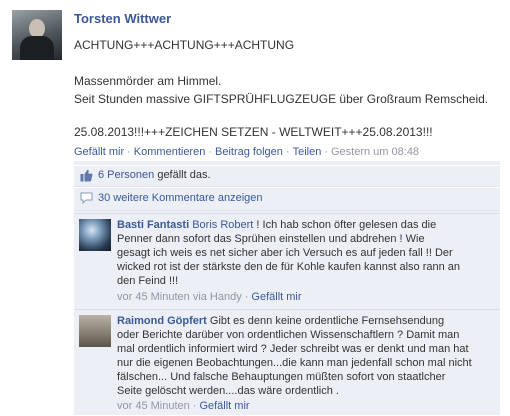 This screenshot has height=416, width=510. Describe the element at coordinates (148, 81) in the screenshot. I see `post-text-line-2: Massenmörder am Himmel.` at that location.